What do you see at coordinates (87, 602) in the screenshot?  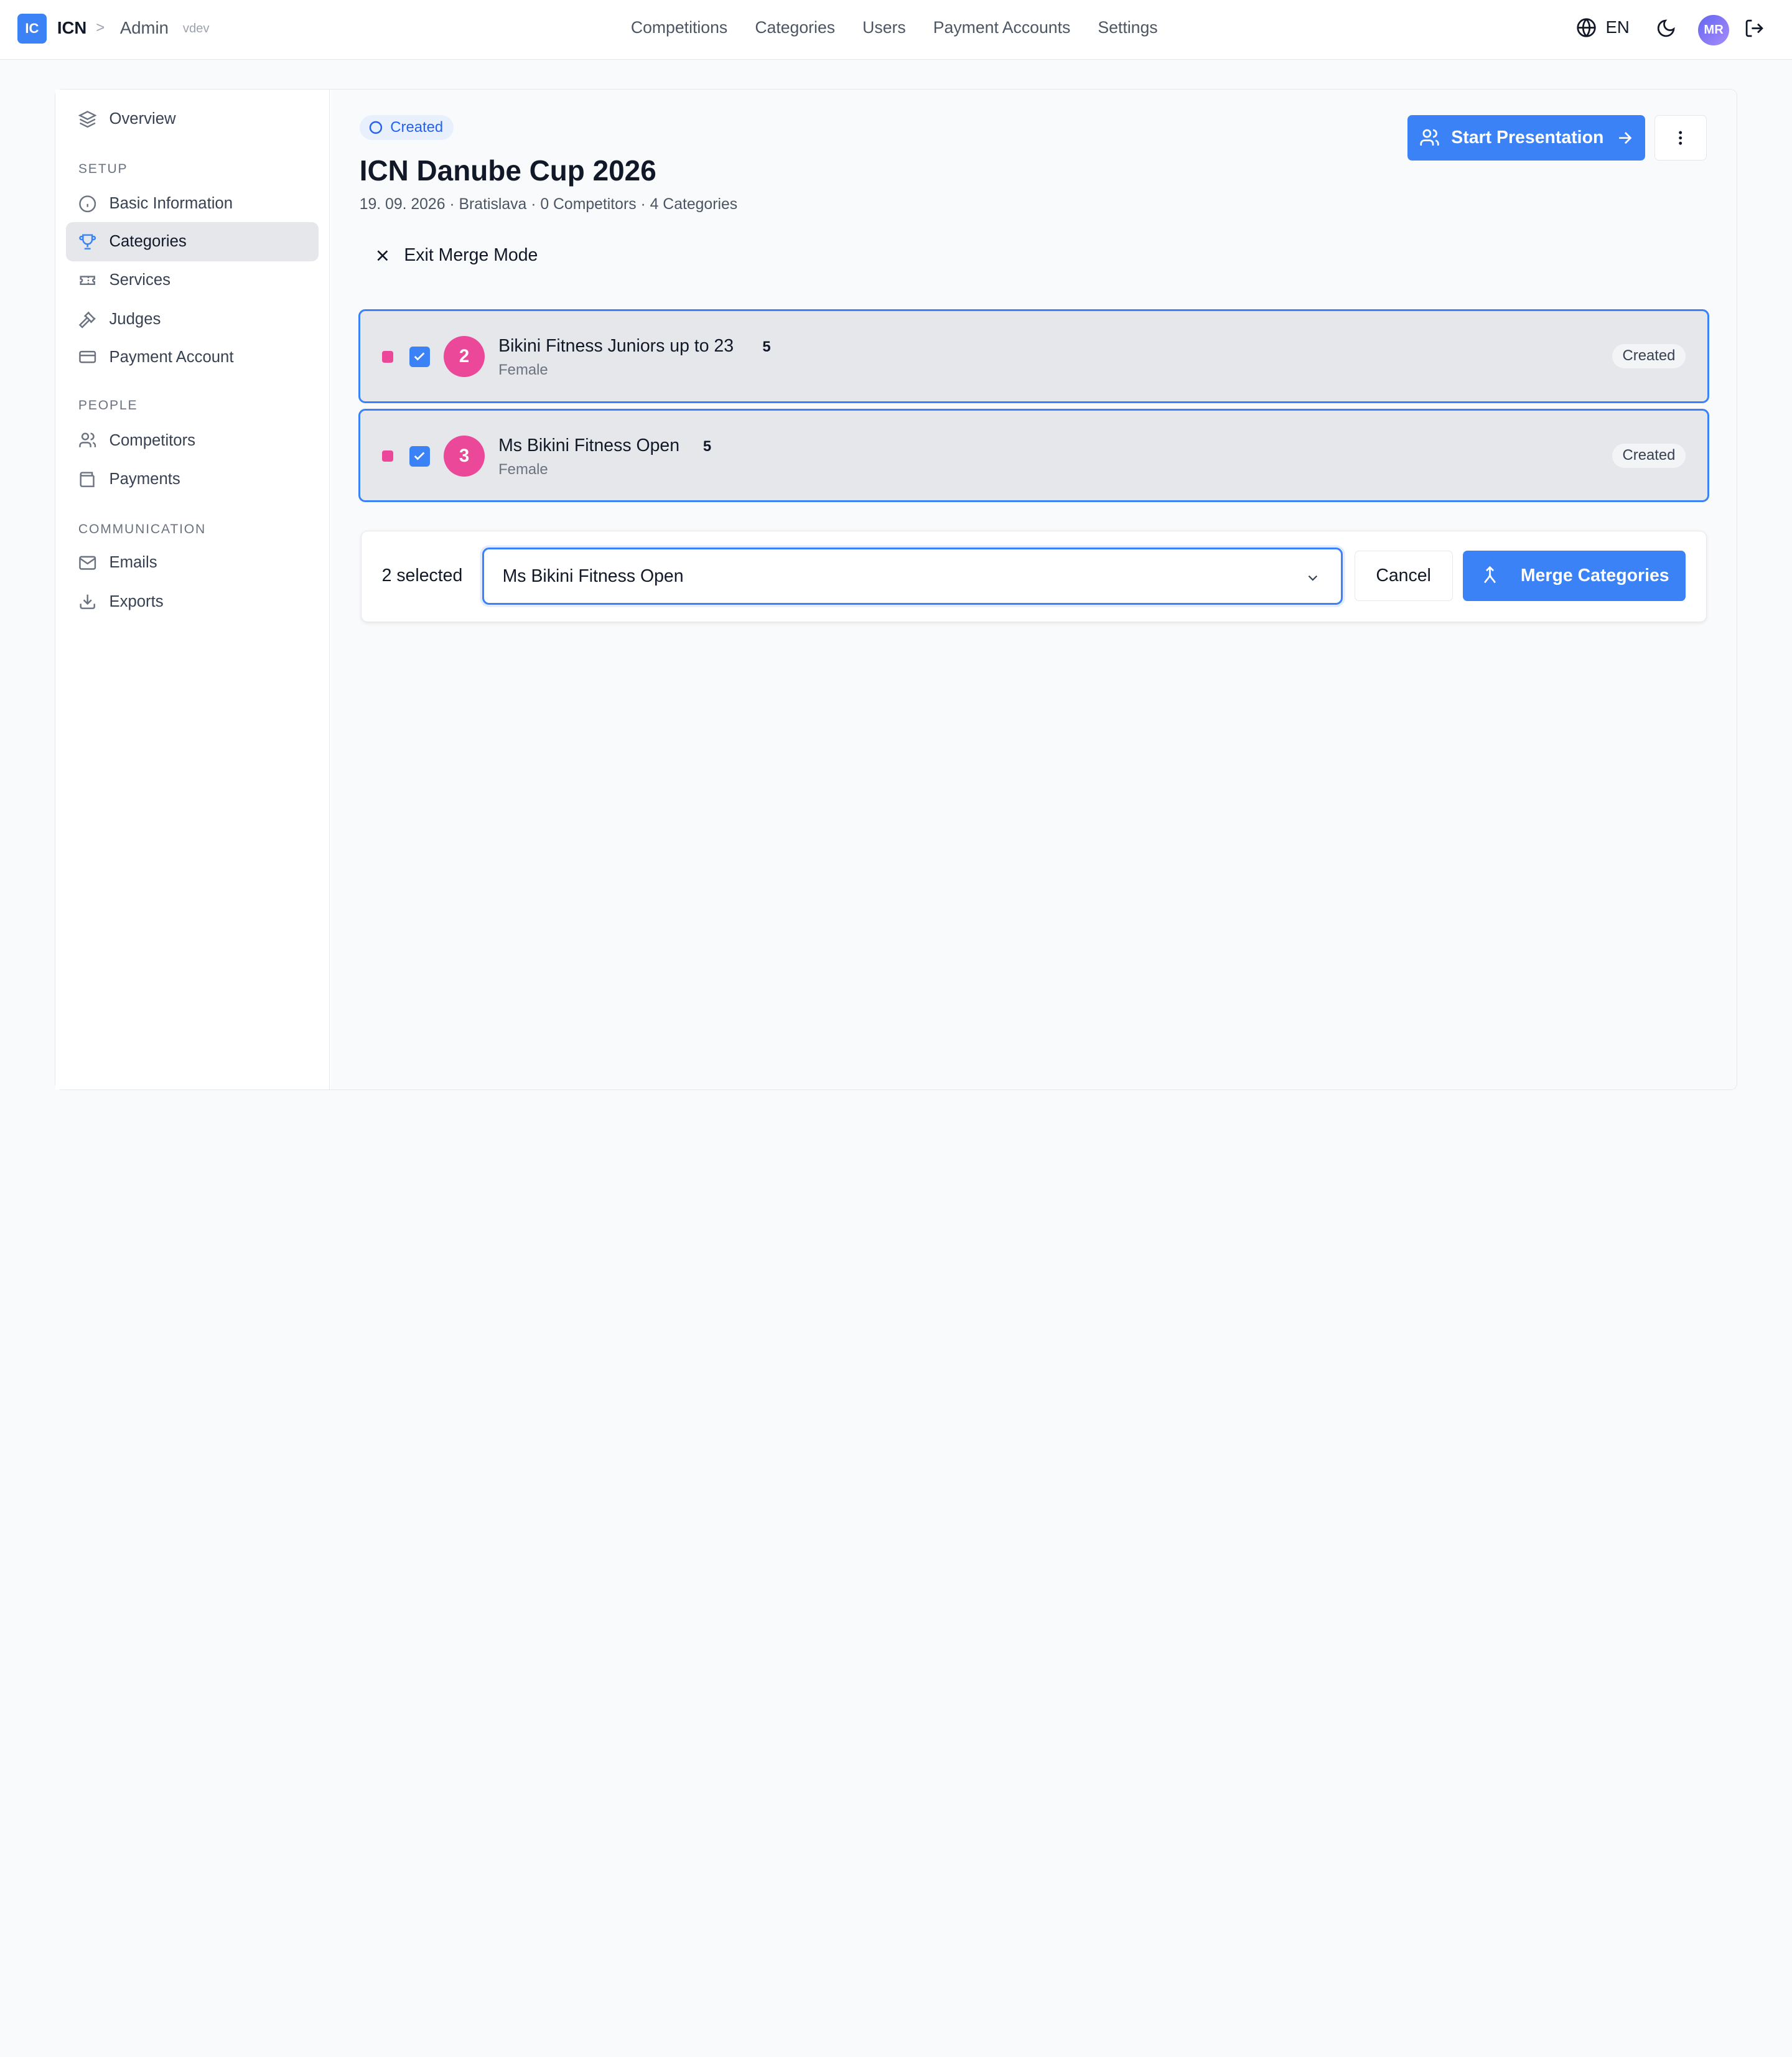 I see `download-icon` at bounding box center [87, 602].